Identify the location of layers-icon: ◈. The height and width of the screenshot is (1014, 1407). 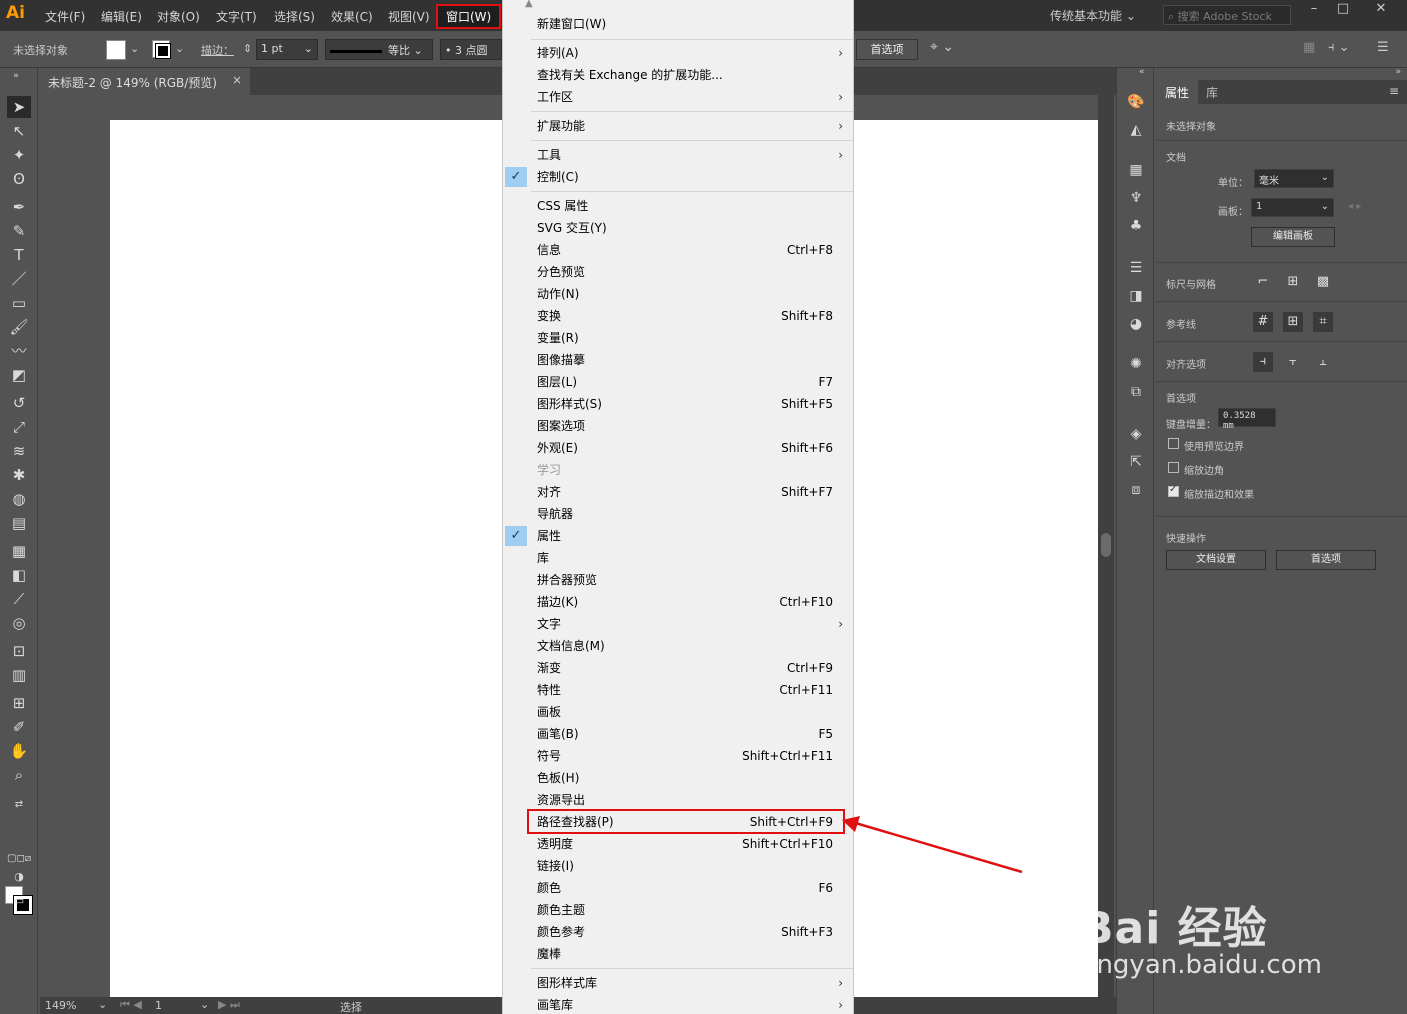
(1136, 434).